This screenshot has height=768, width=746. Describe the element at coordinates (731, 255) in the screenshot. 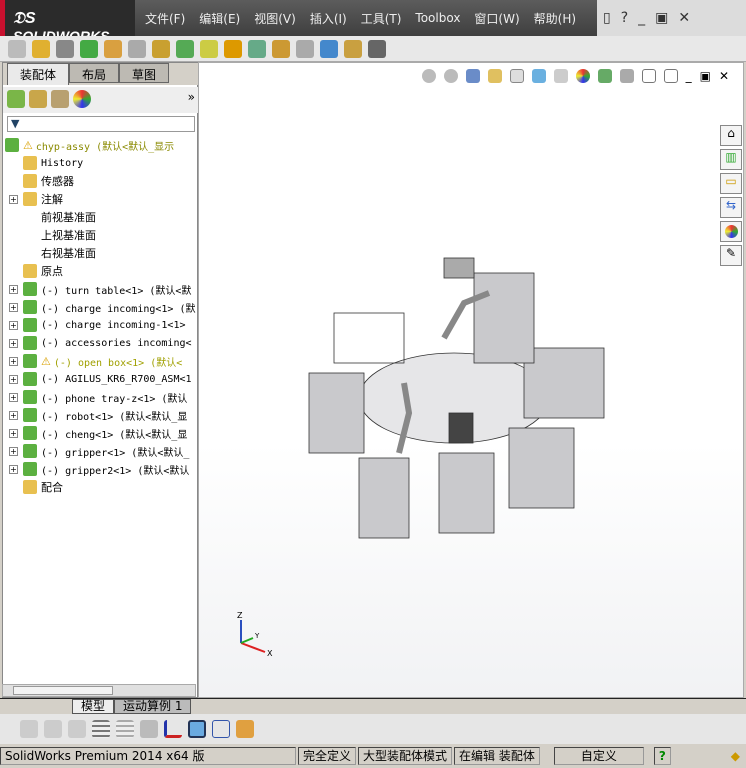

I see `custom-properties-icon: ✎` at that location.